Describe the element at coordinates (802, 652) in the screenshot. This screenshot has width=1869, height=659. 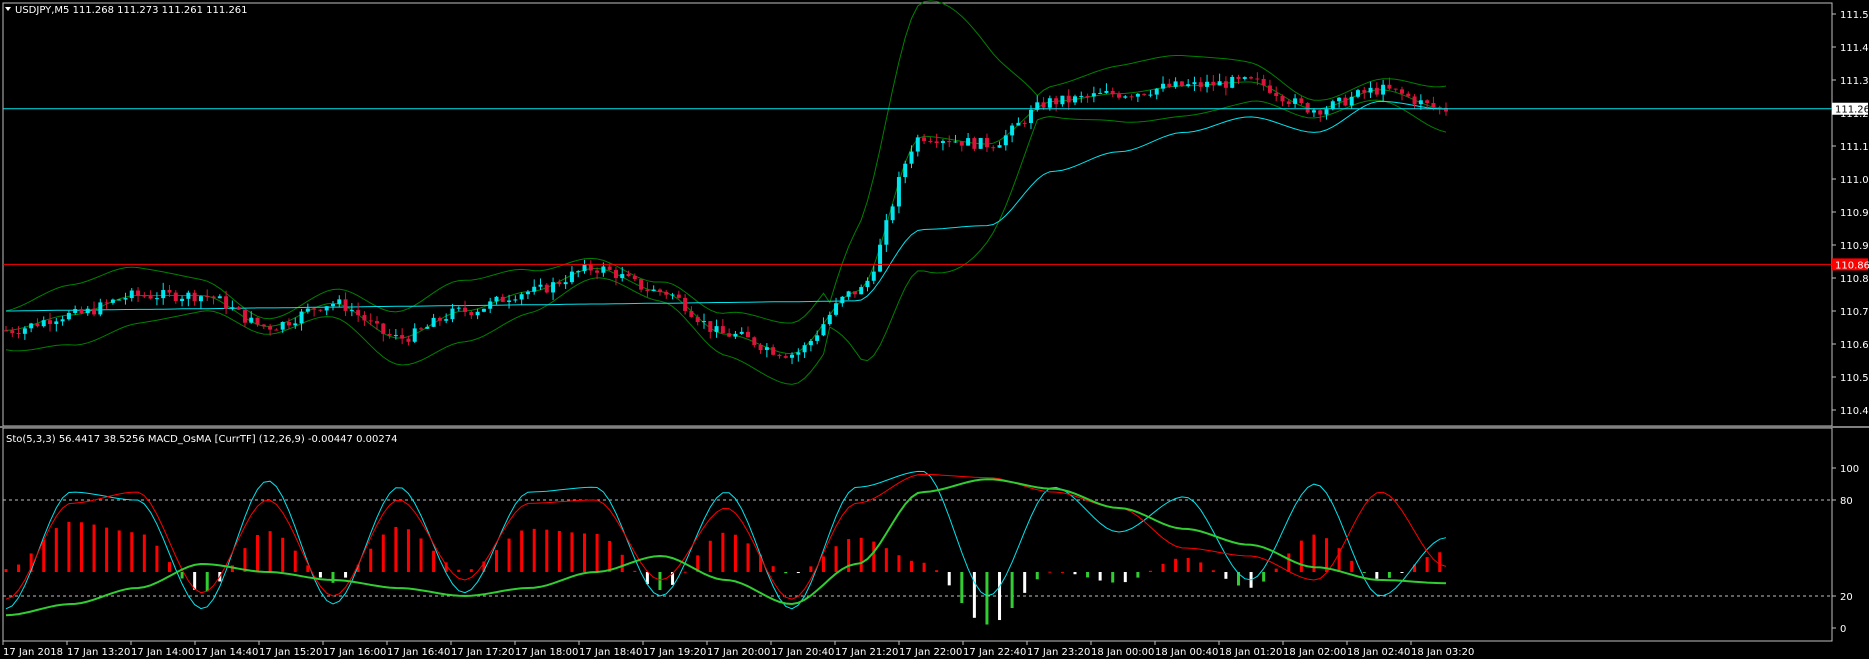
I see `time-tick-label: 17 Jan 20:40` at that location.